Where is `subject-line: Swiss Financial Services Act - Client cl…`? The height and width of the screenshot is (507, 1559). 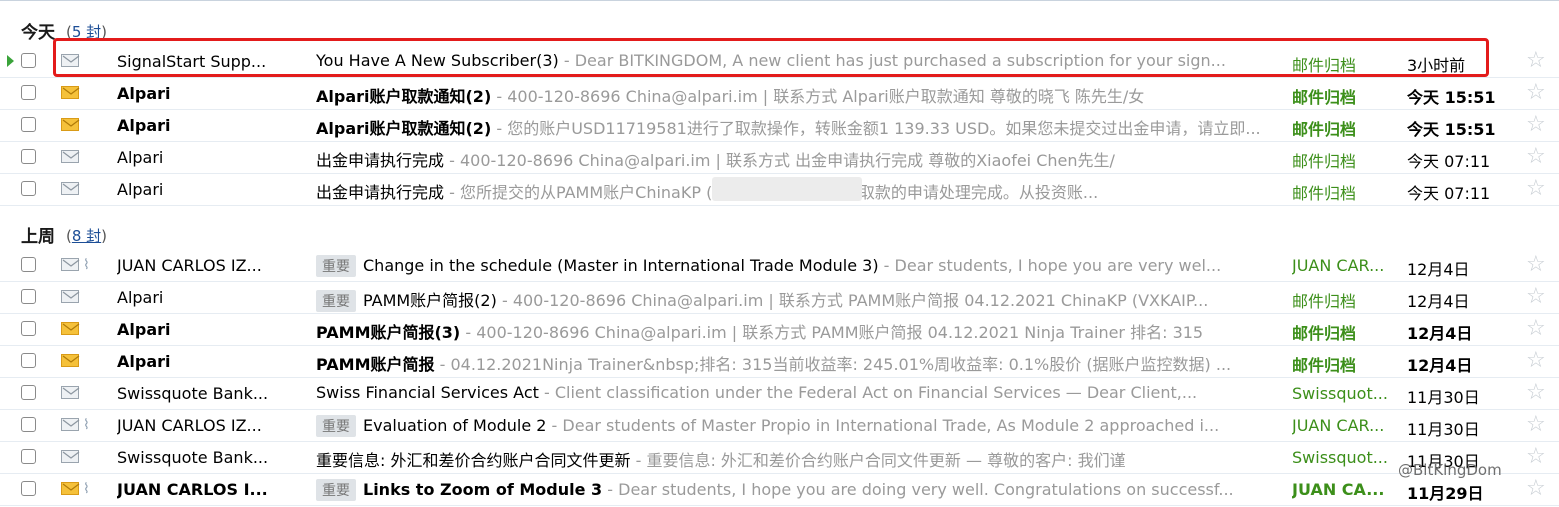
subject-line: Swiss Financial Services Act - Client cl… is located at coordinates (793, 392).